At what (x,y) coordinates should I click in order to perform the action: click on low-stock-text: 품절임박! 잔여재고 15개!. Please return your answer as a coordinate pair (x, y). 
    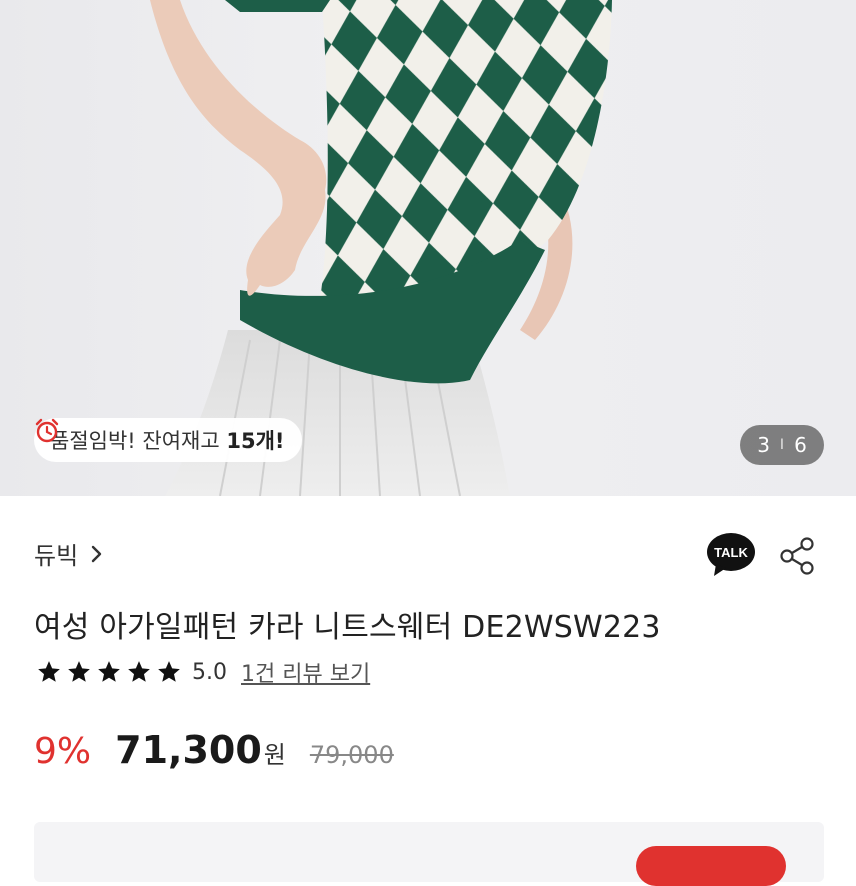
    Looking at the image, I should click on (167, 441).